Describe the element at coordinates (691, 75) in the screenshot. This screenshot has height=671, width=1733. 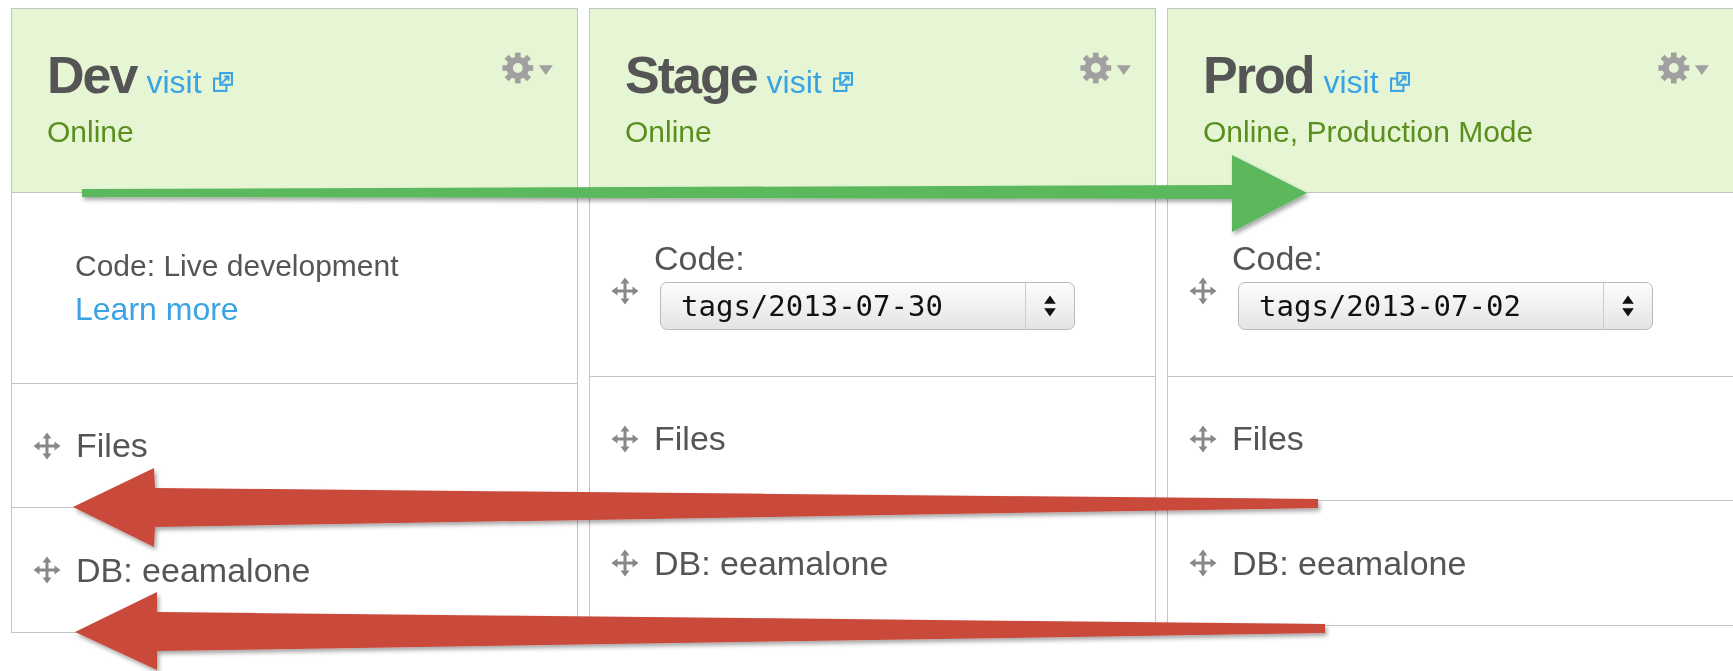
I see `environment-title: Stage` at that location.